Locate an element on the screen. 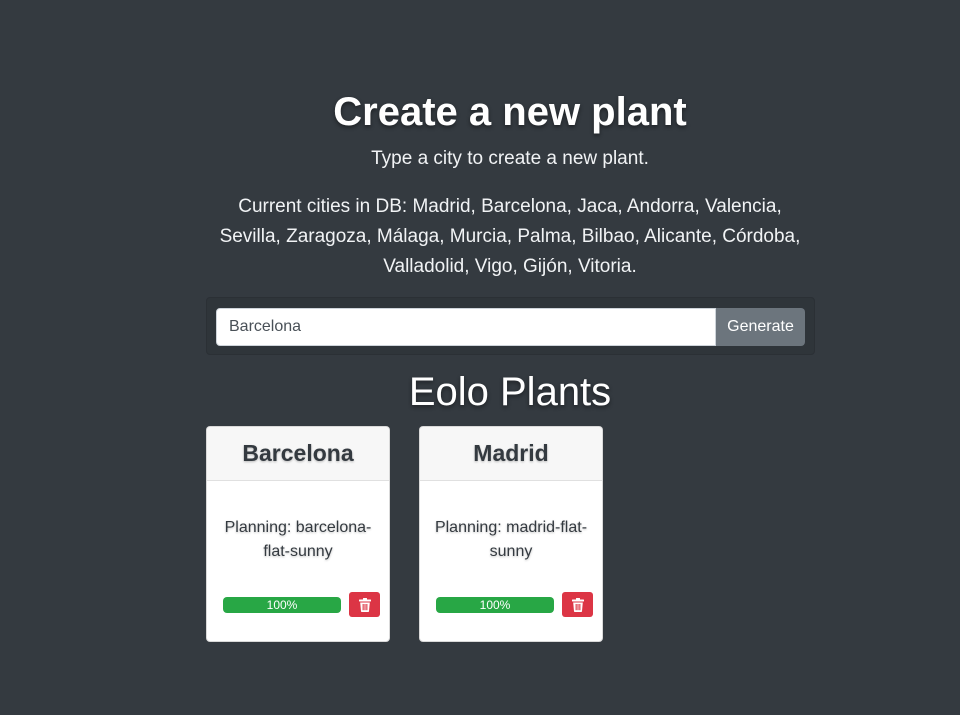  city-input: Barcelona is located at coordinates (466, 327).